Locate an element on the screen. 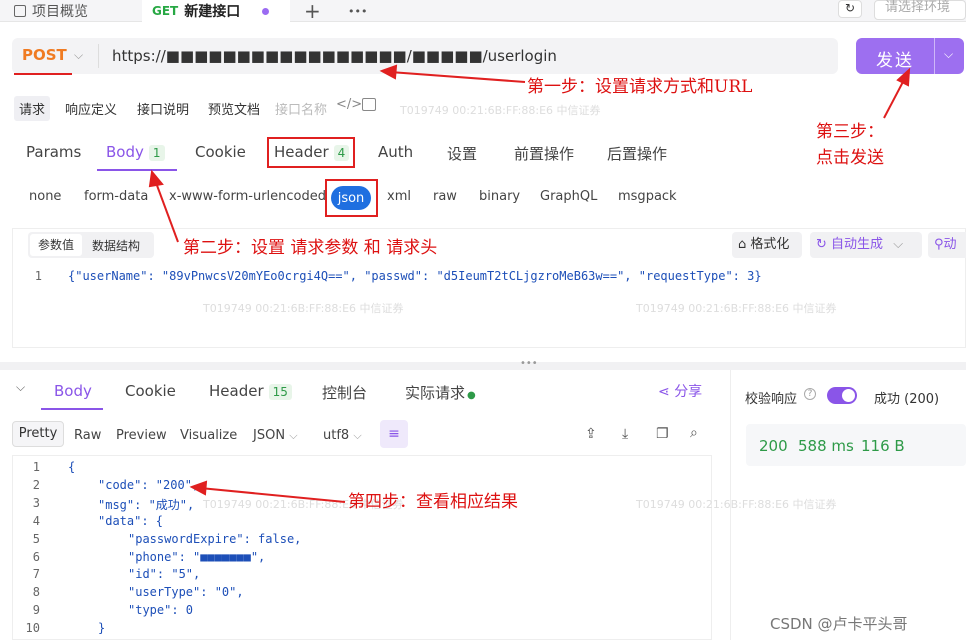 Image resolution: width=966 pixels, height=640 pixels. annotation-step3-body: 点击发送 is located at coordinates (850, 158).